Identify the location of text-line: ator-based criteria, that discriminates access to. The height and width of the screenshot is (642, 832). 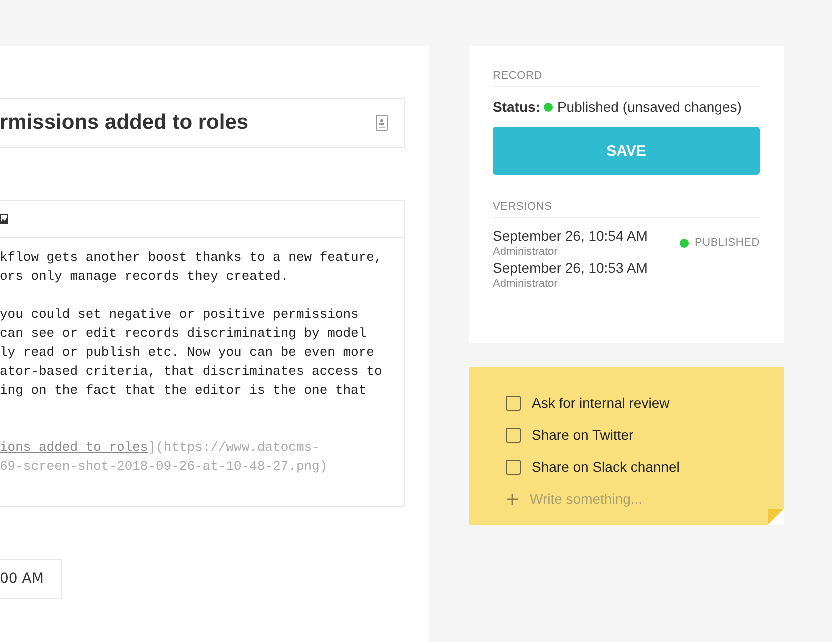
(192, 372).